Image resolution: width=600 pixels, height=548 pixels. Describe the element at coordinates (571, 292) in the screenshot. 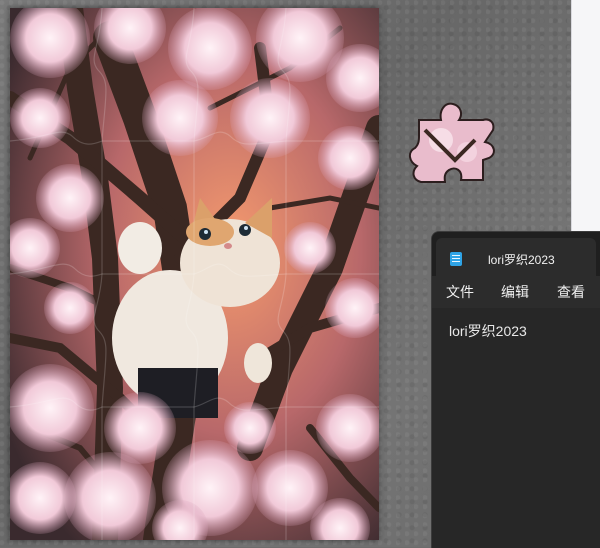

I see `menu-view: 查看` at that location.